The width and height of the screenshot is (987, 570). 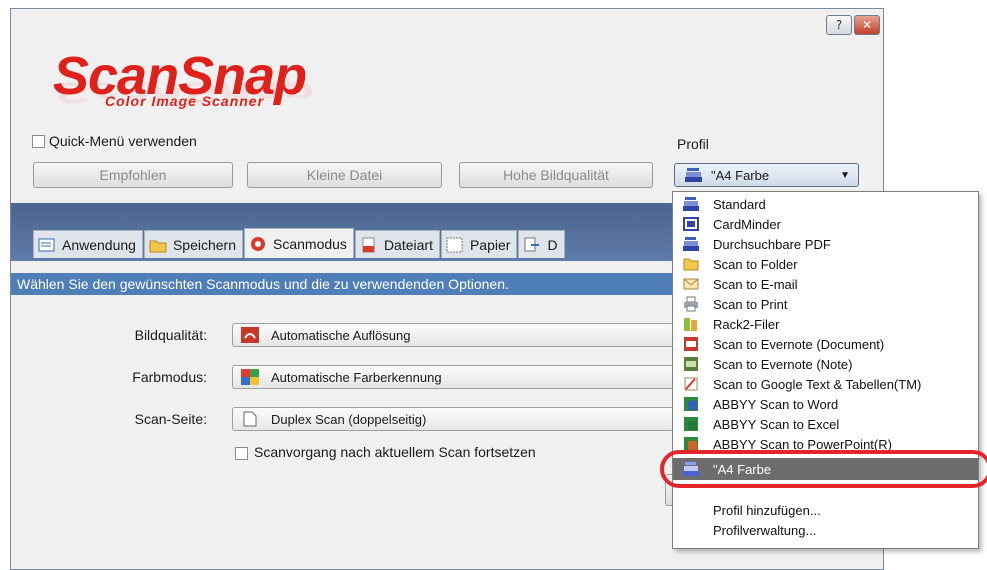 What do you see at coordinates (817, 384) in the screenshot?
I see `profile-item-label: Scan to Google Text & Tabellen(TM)` at bounding box center [817, 384].